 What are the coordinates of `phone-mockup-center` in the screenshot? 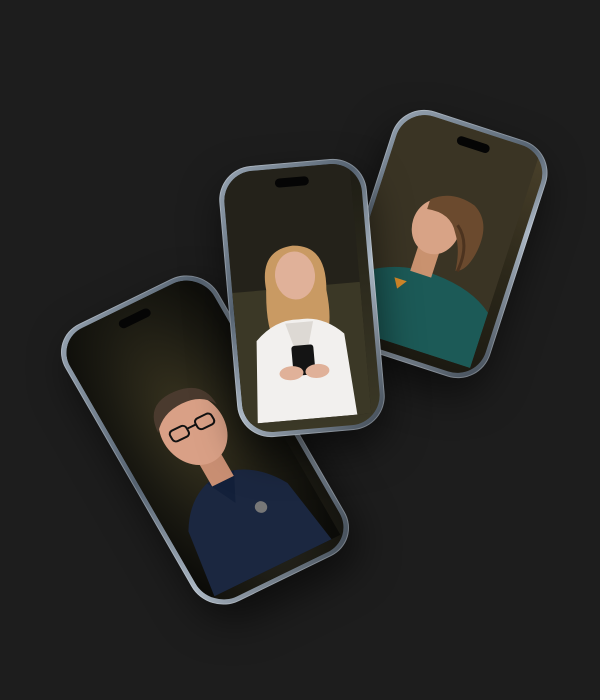 It's located at (302, 298).